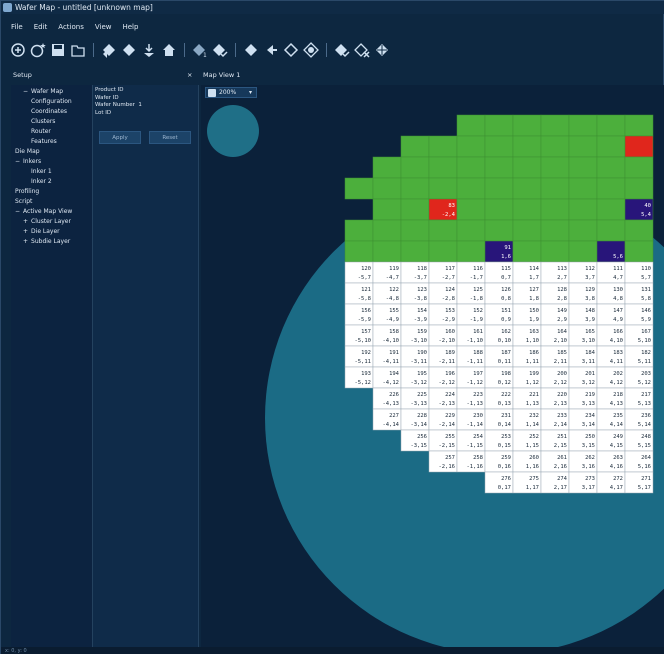 This screenshot has height=654, width=664. I want to click on add-wafer-star-icon, so click(38, 50).